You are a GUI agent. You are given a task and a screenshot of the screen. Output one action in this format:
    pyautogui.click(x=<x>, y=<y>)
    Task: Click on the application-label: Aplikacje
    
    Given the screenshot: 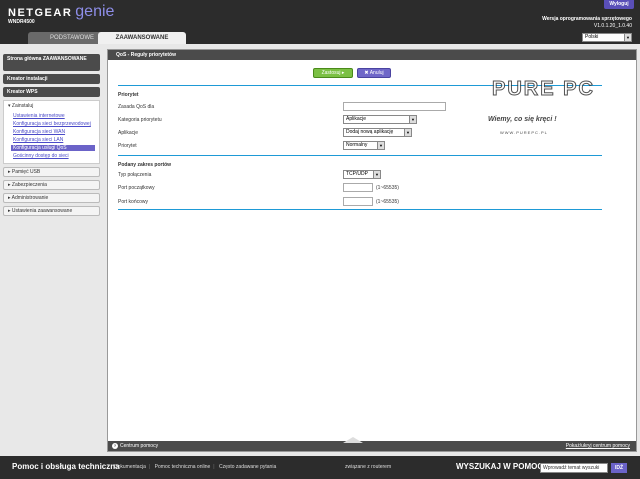 What is the action you would take?
    pyautogui.click(x=128, y=133)
    